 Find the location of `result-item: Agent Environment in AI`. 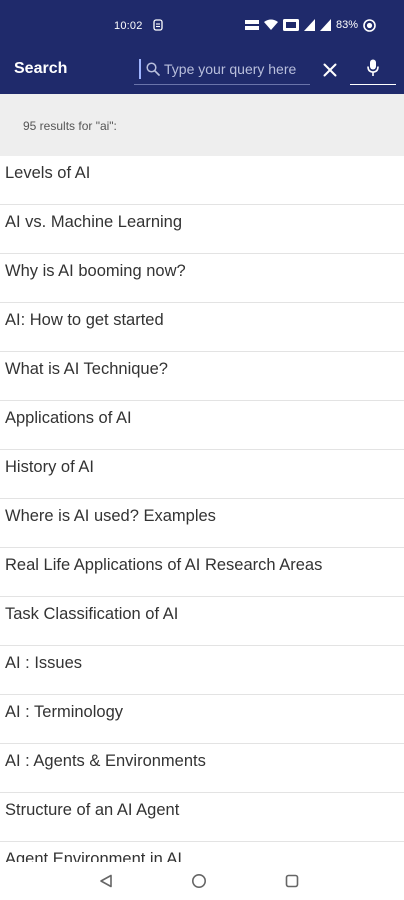

result-item: Agent Environment in AI is located at coordinates (202, 852).